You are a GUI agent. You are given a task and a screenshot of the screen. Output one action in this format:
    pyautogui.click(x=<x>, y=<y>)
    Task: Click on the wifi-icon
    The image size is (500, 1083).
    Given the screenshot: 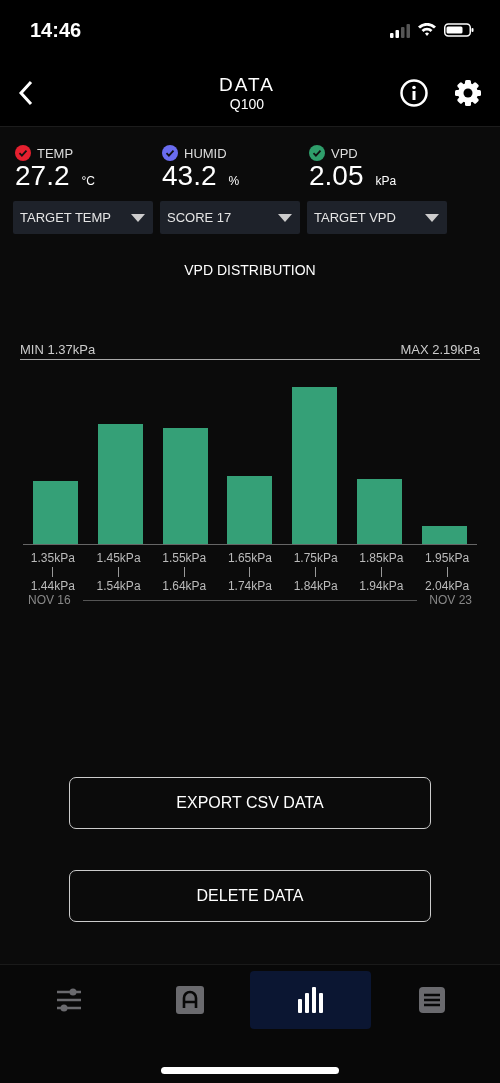 What is the action you would take?
    pyautogui.click(x=427, y=30)
    